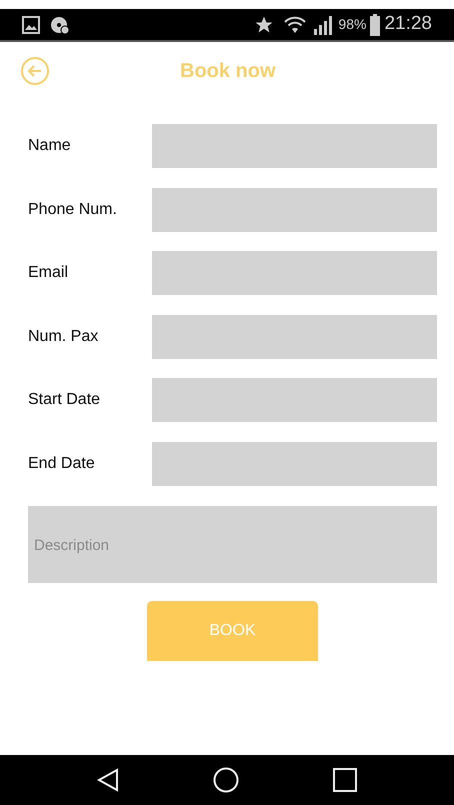 This screenshot has height=805, width=454. Describe the element at coordinates (65, 400) in the screenshot. I see `field-label: Start Date` at that location.